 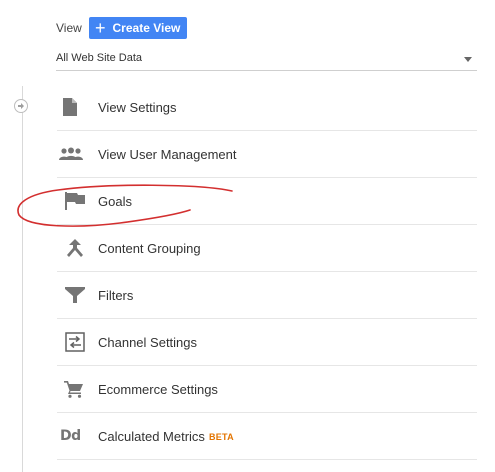 I want to click on menu-item-view-user-management: View User Management, so click(x=267, y=154).